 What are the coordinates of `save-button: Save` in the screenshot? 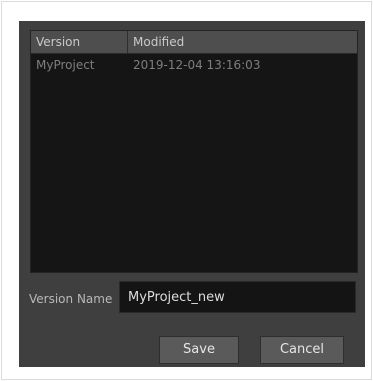 It's located at (199, 350).